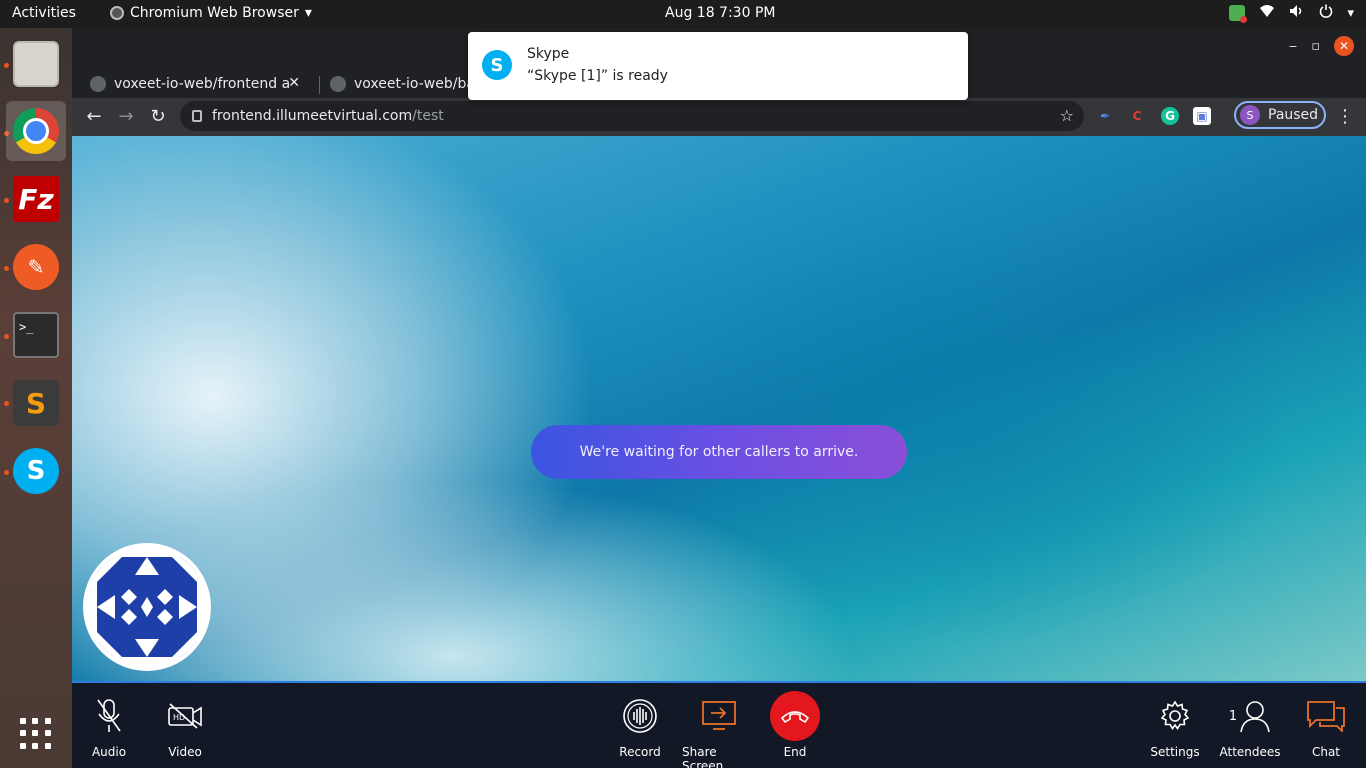  Describe the element at coordinates (109, 752) in the screenshot. I see `audio-label: Audio` at that location.